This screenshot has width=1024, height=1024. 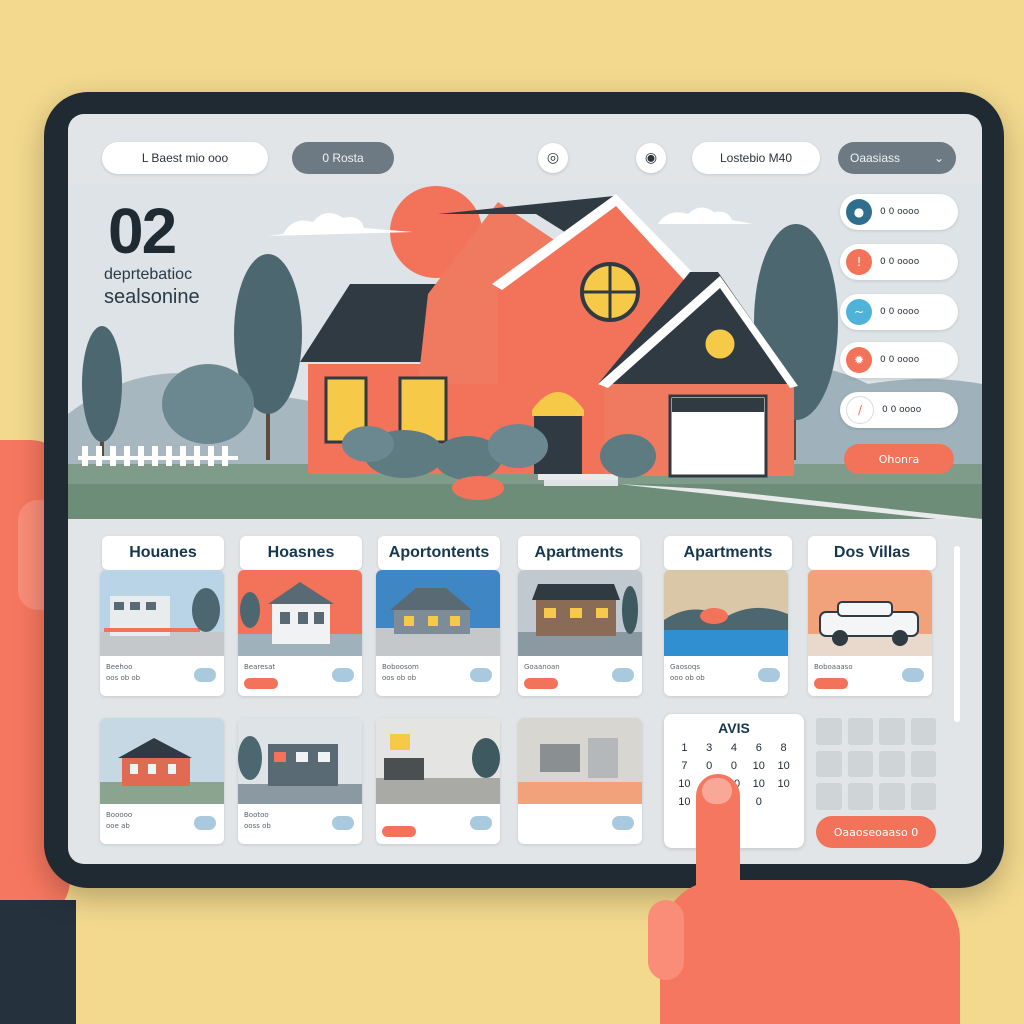 I want to click on calendar-day: 4, so click(x=734, y=748).